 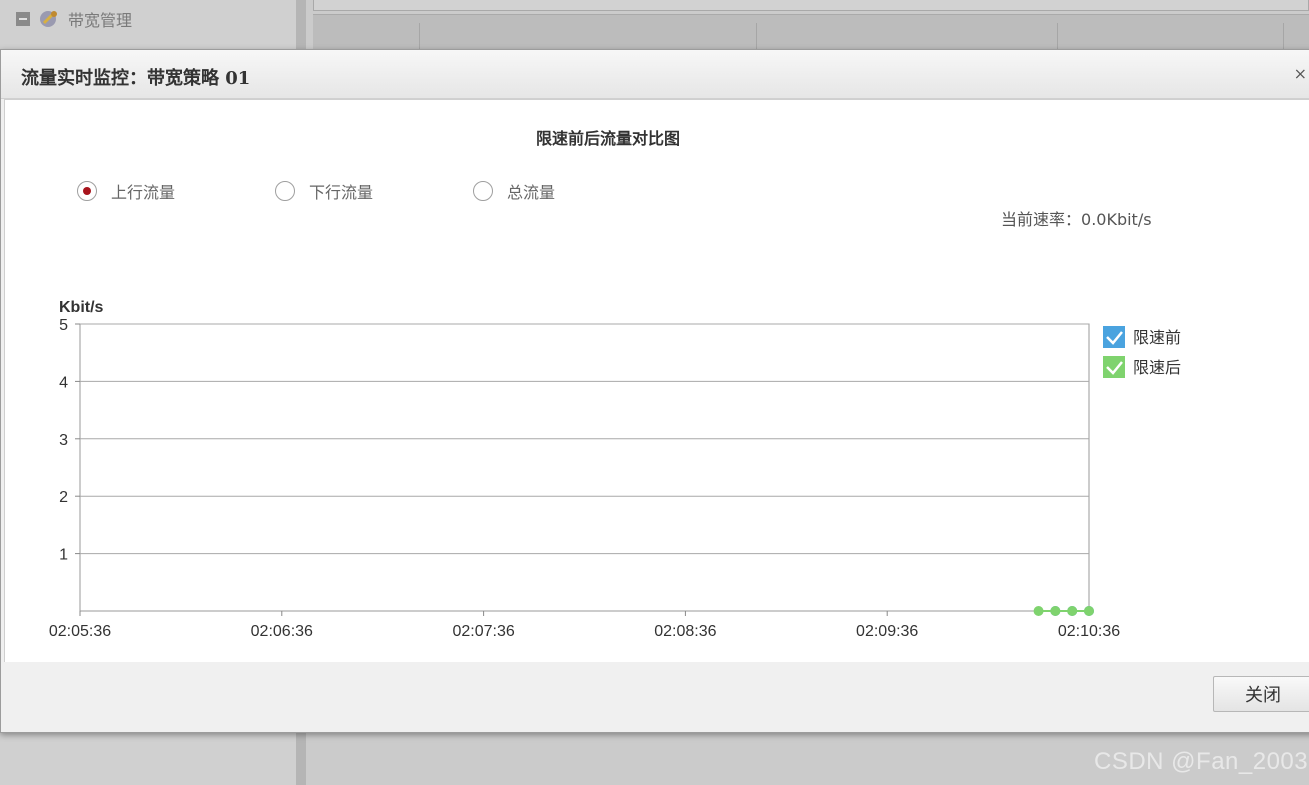 I want to click on y-tick-label: 2, so click(x=63, y=497).